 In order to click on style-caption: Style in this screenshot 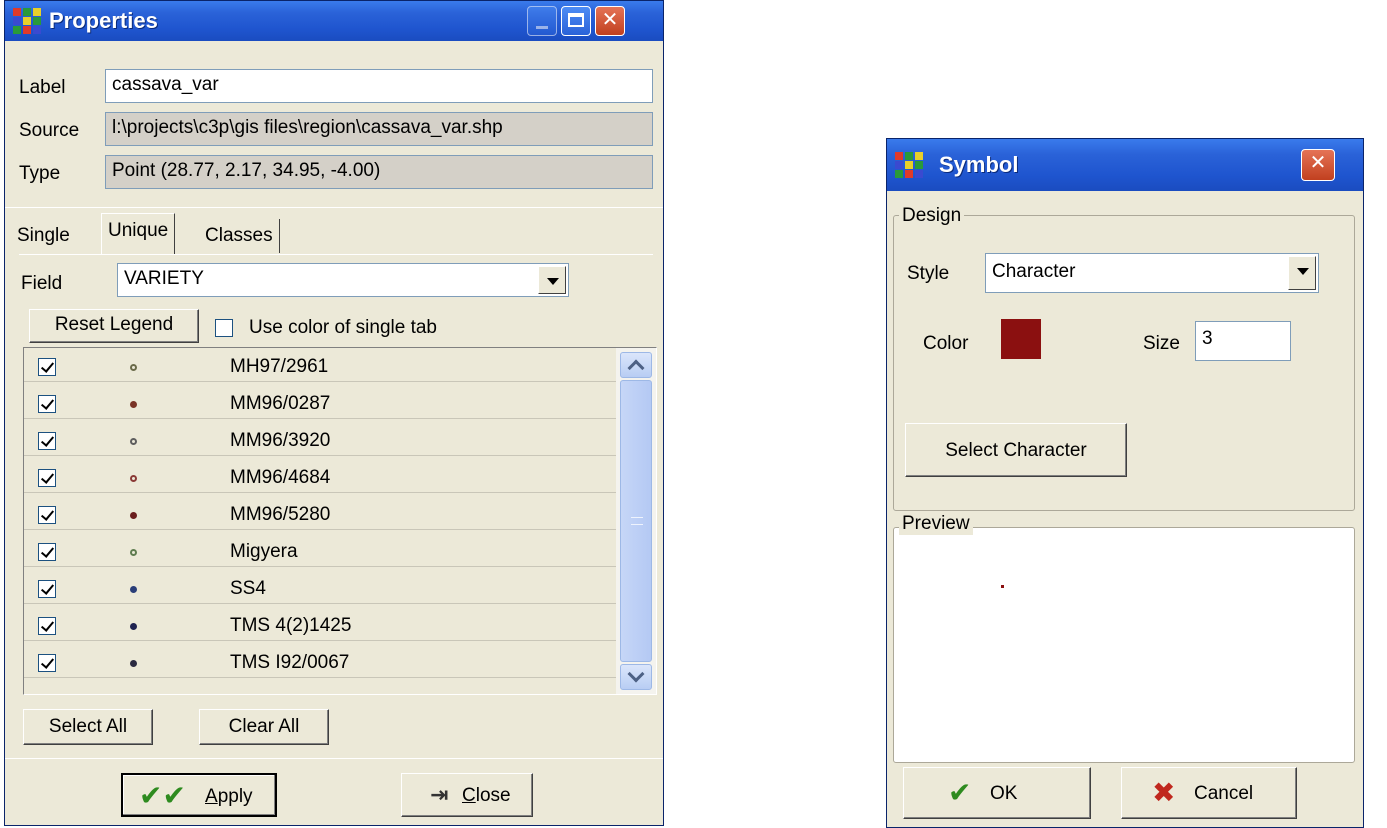, I will do `click(928, 273)`.